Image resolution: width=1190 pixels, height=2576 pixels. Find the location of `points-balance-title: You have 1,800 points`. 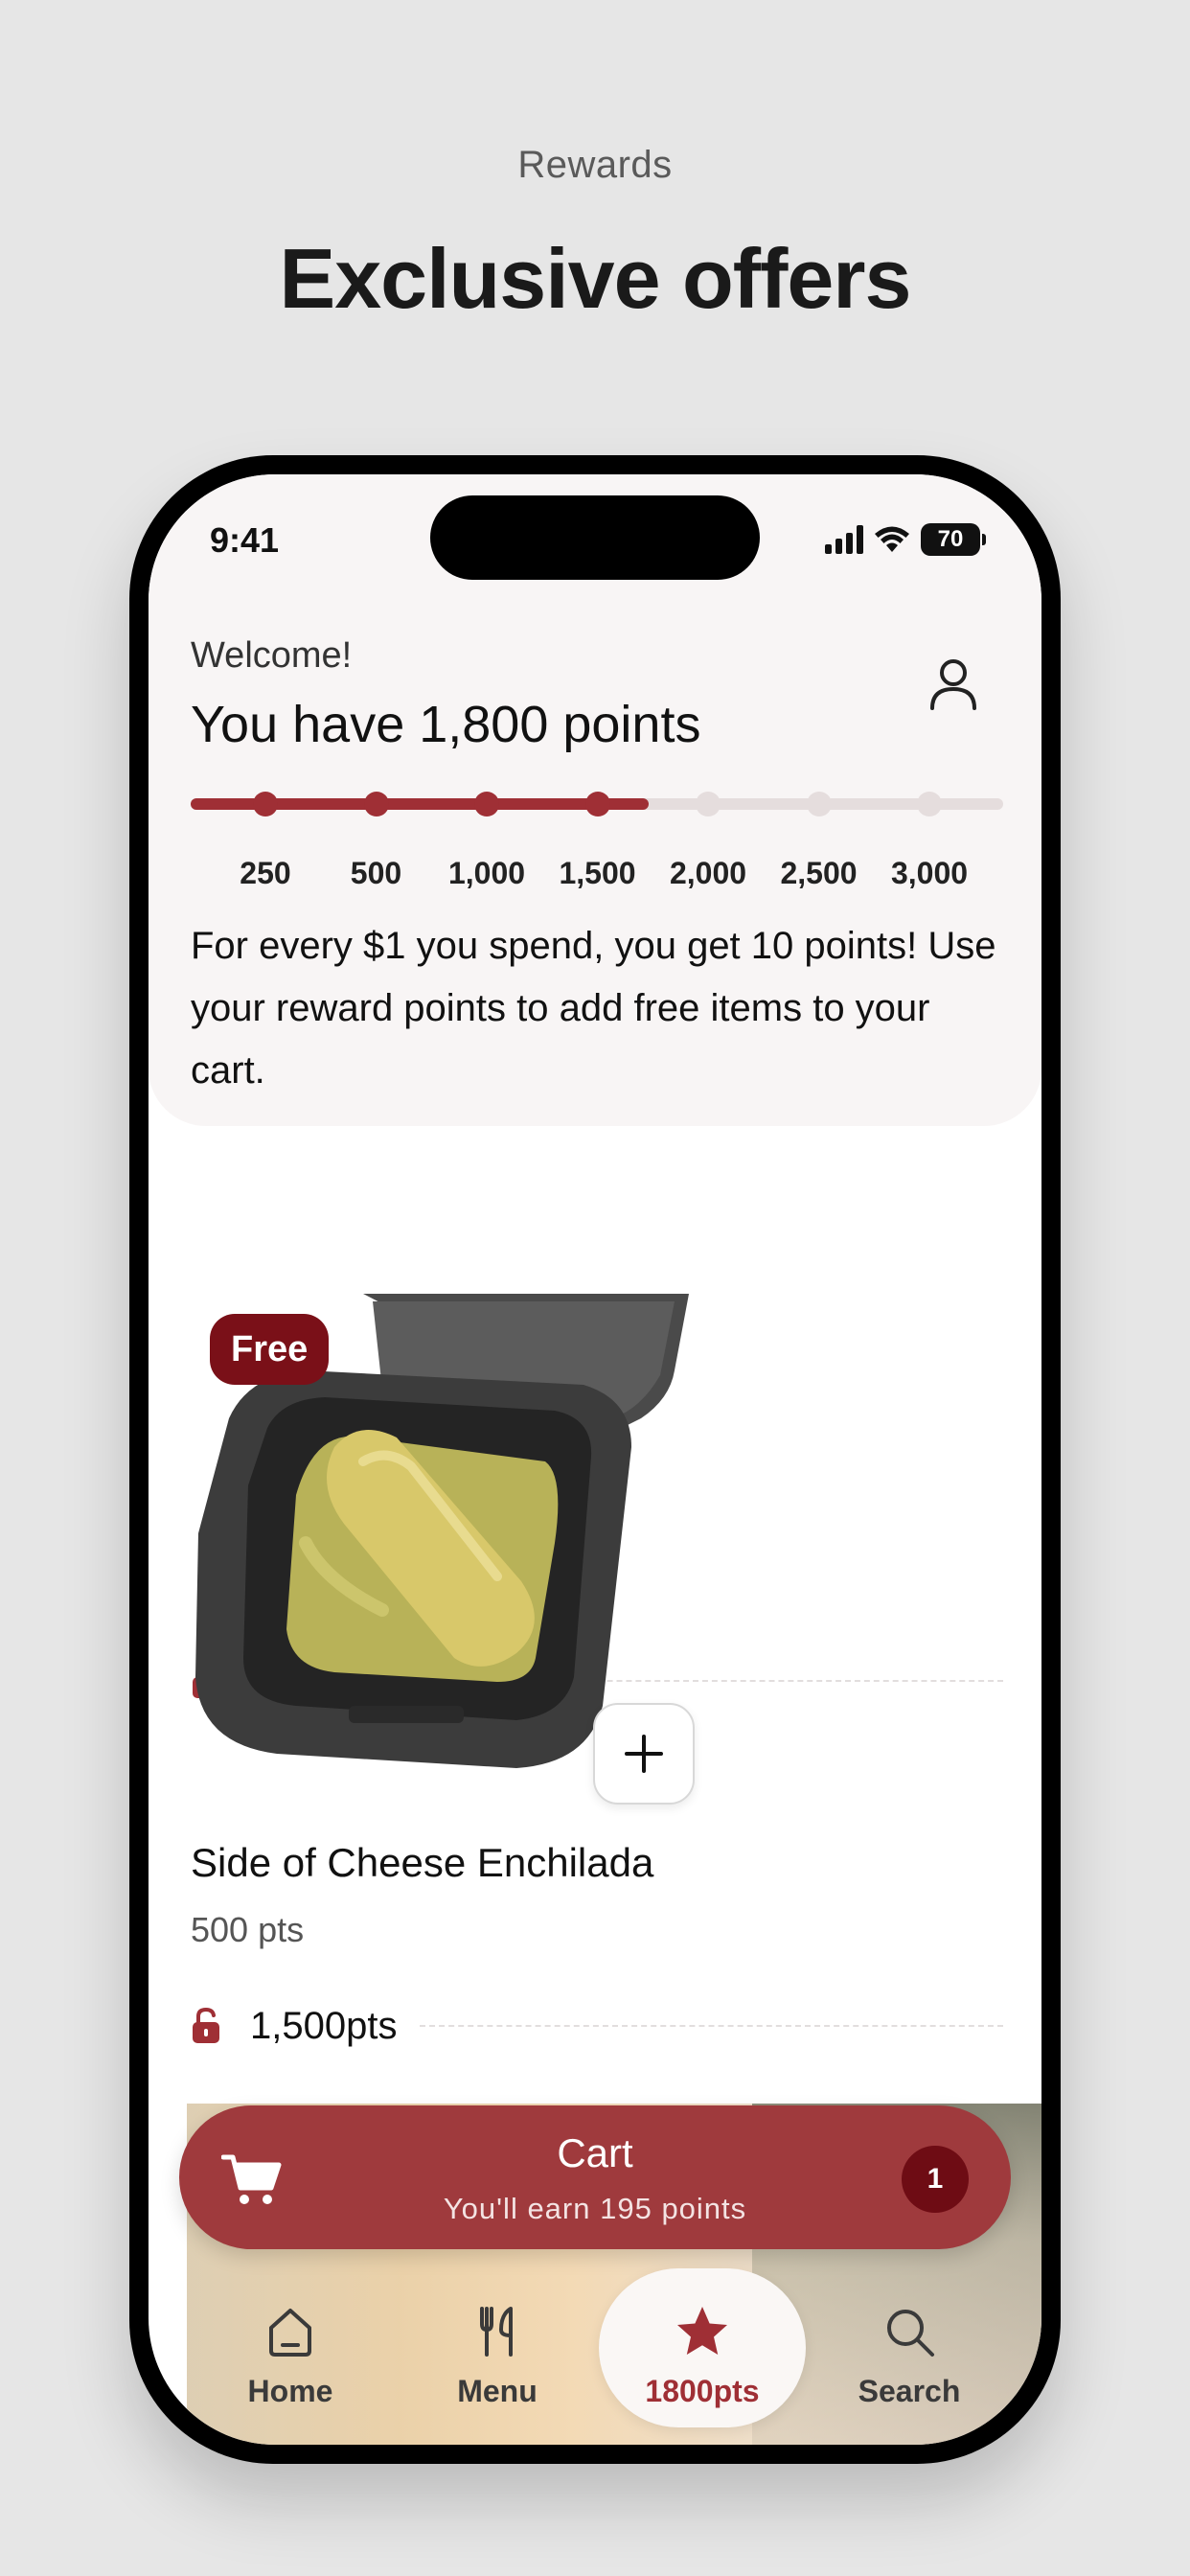

points-balance-title: You have 1,800 points is located at coordinates (446, 724).